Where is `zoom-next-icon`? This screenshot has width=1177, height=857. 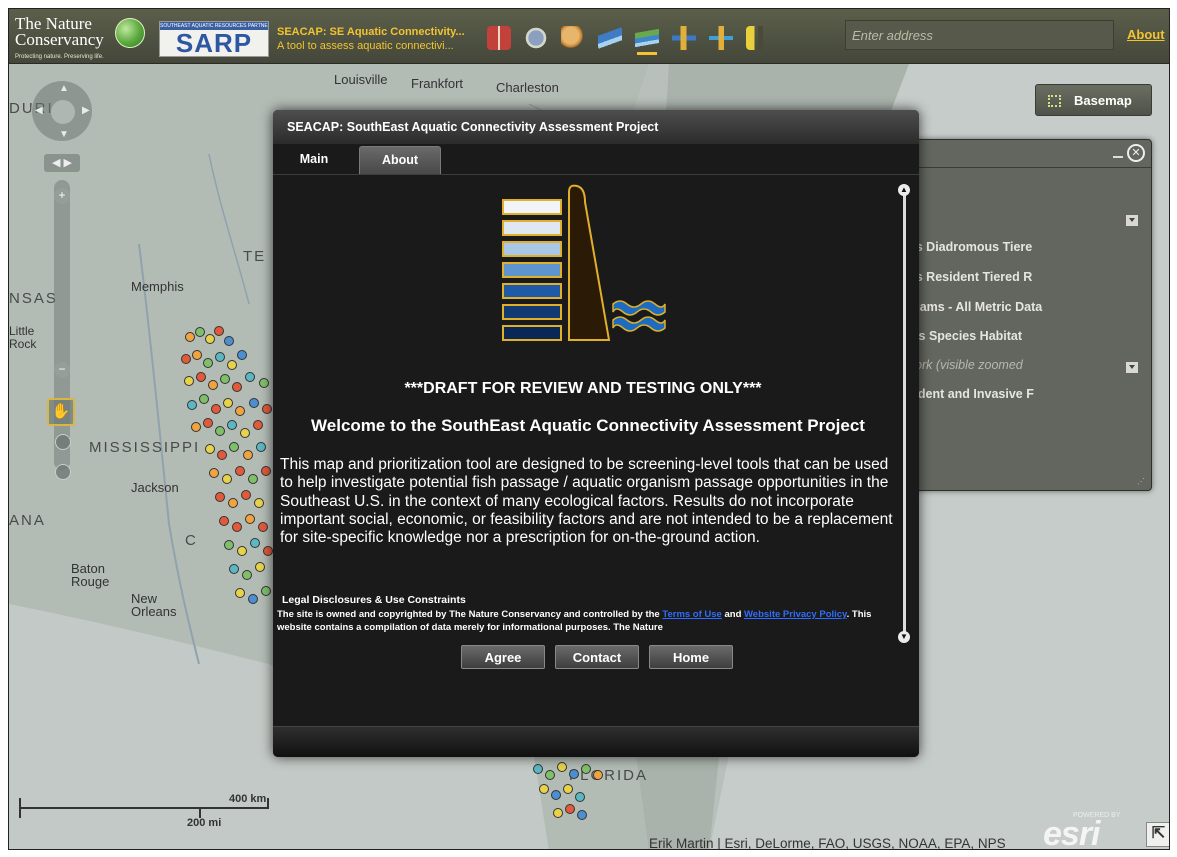
zoom-next-icon is located at coordinates (63, 472).